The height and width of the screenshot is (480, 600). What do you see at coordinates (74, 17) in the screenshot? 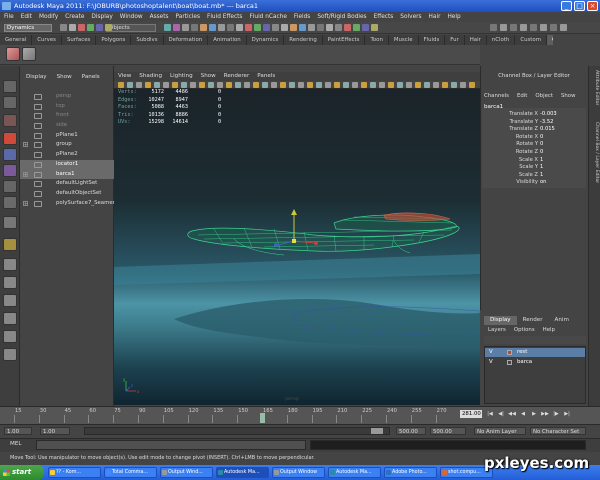
I see `menu-create: Create` at bounding box center [74, 17].